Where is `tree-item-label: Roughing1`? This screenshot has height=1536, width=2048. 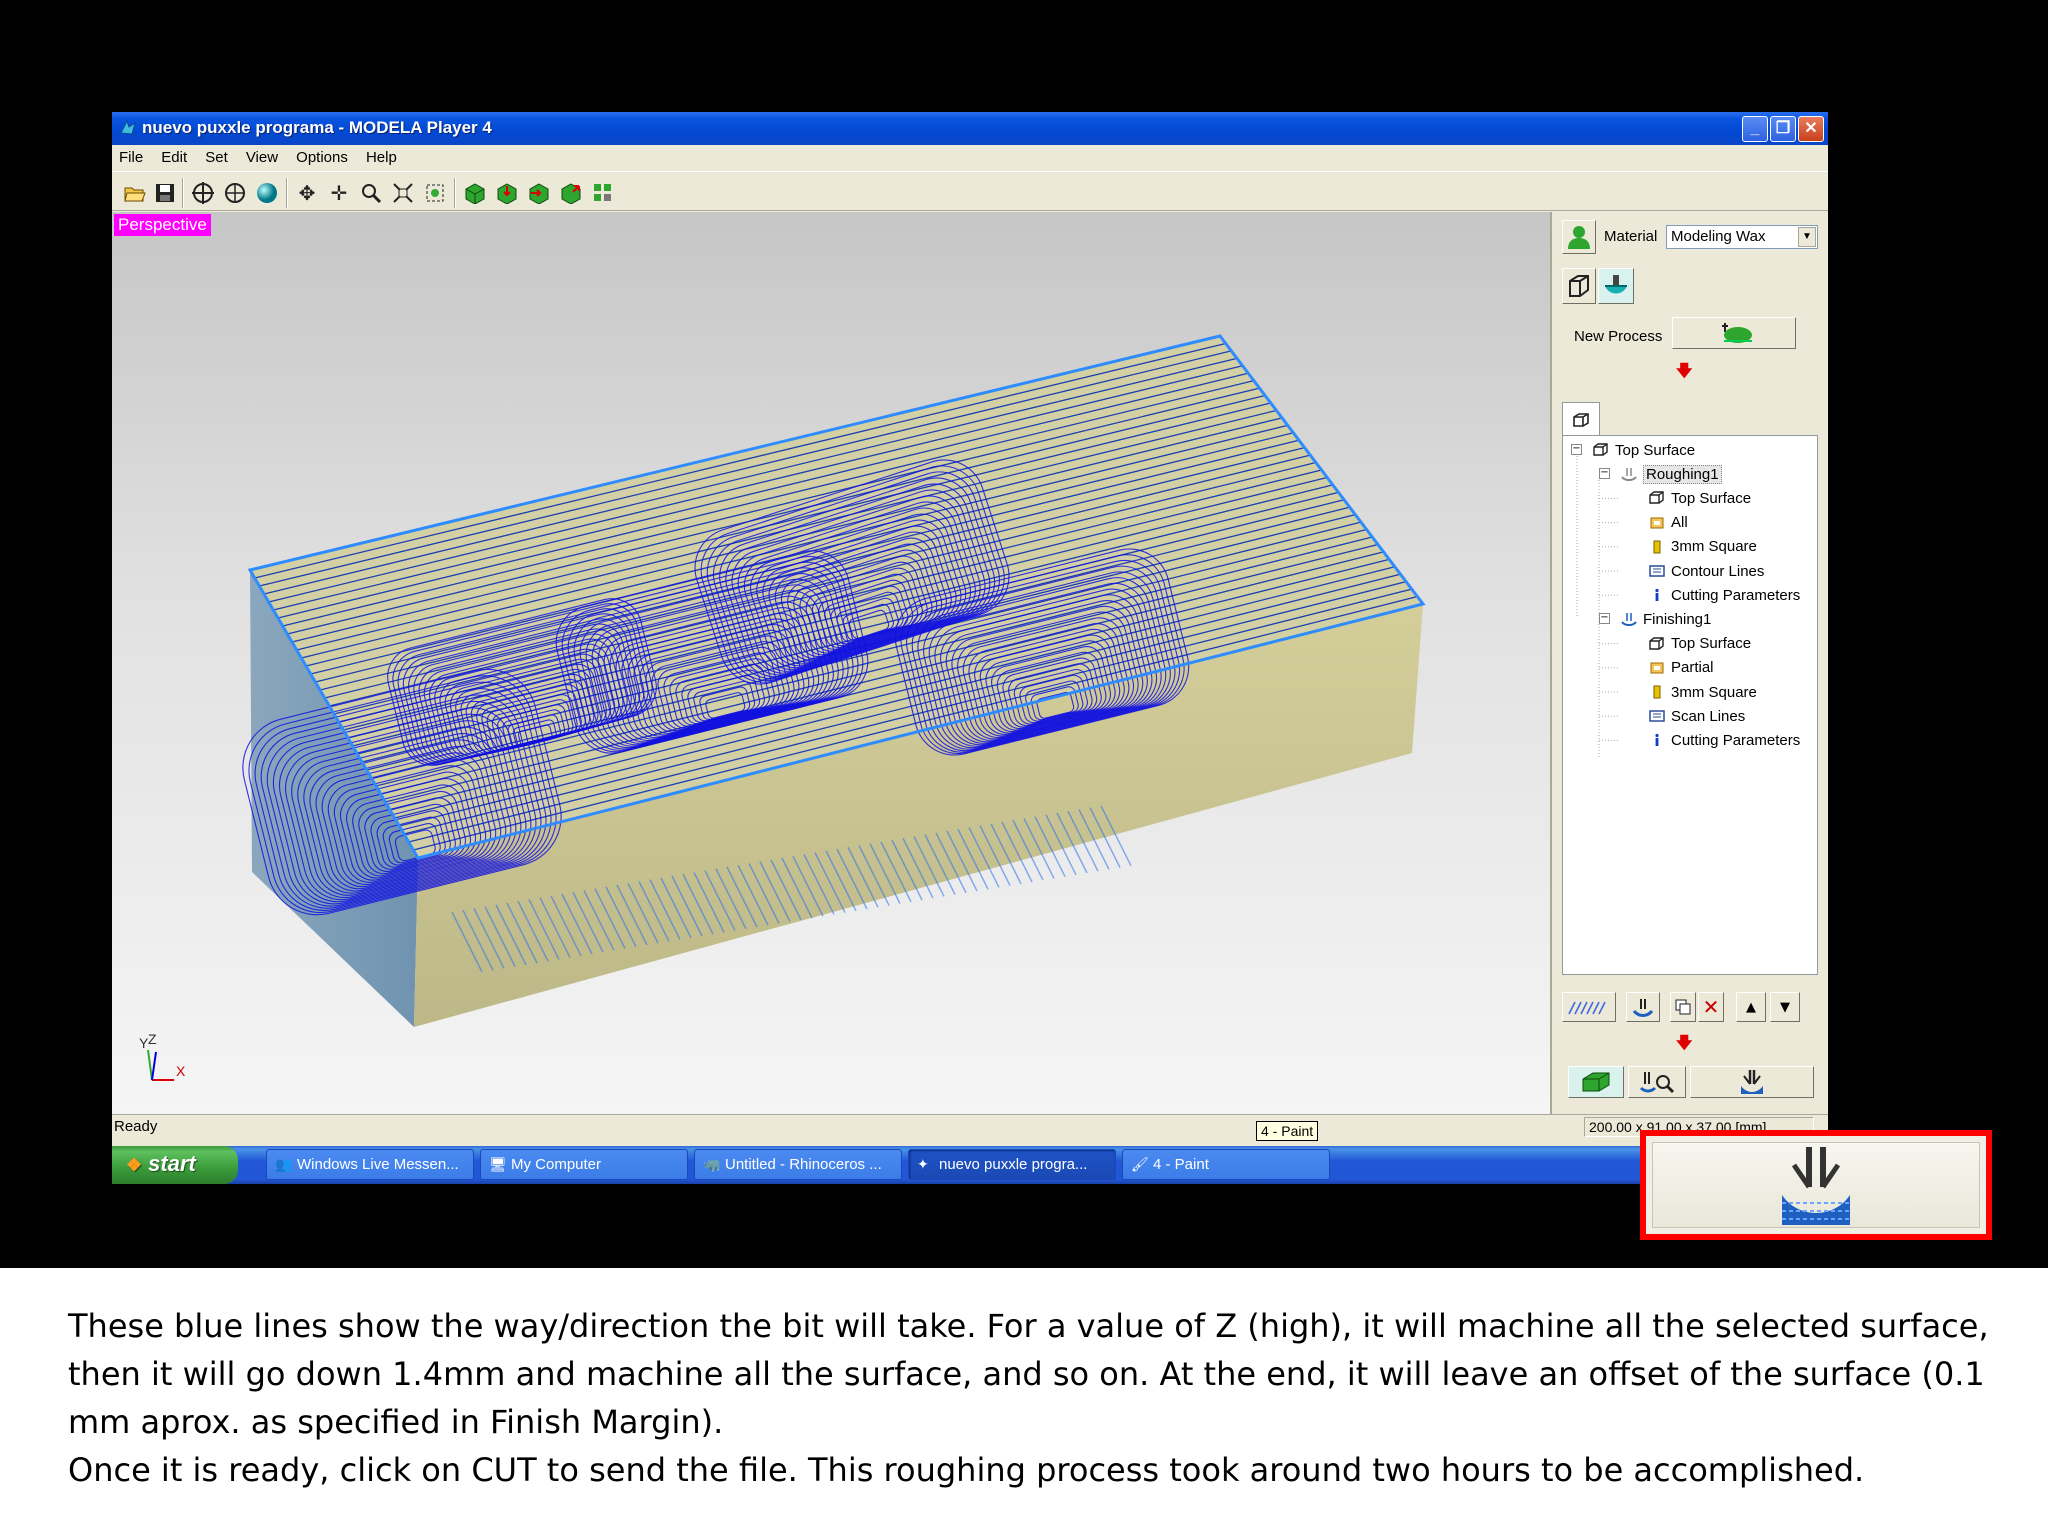 tree-item-label: Roughing1 is located at coordinates (1682, 474).